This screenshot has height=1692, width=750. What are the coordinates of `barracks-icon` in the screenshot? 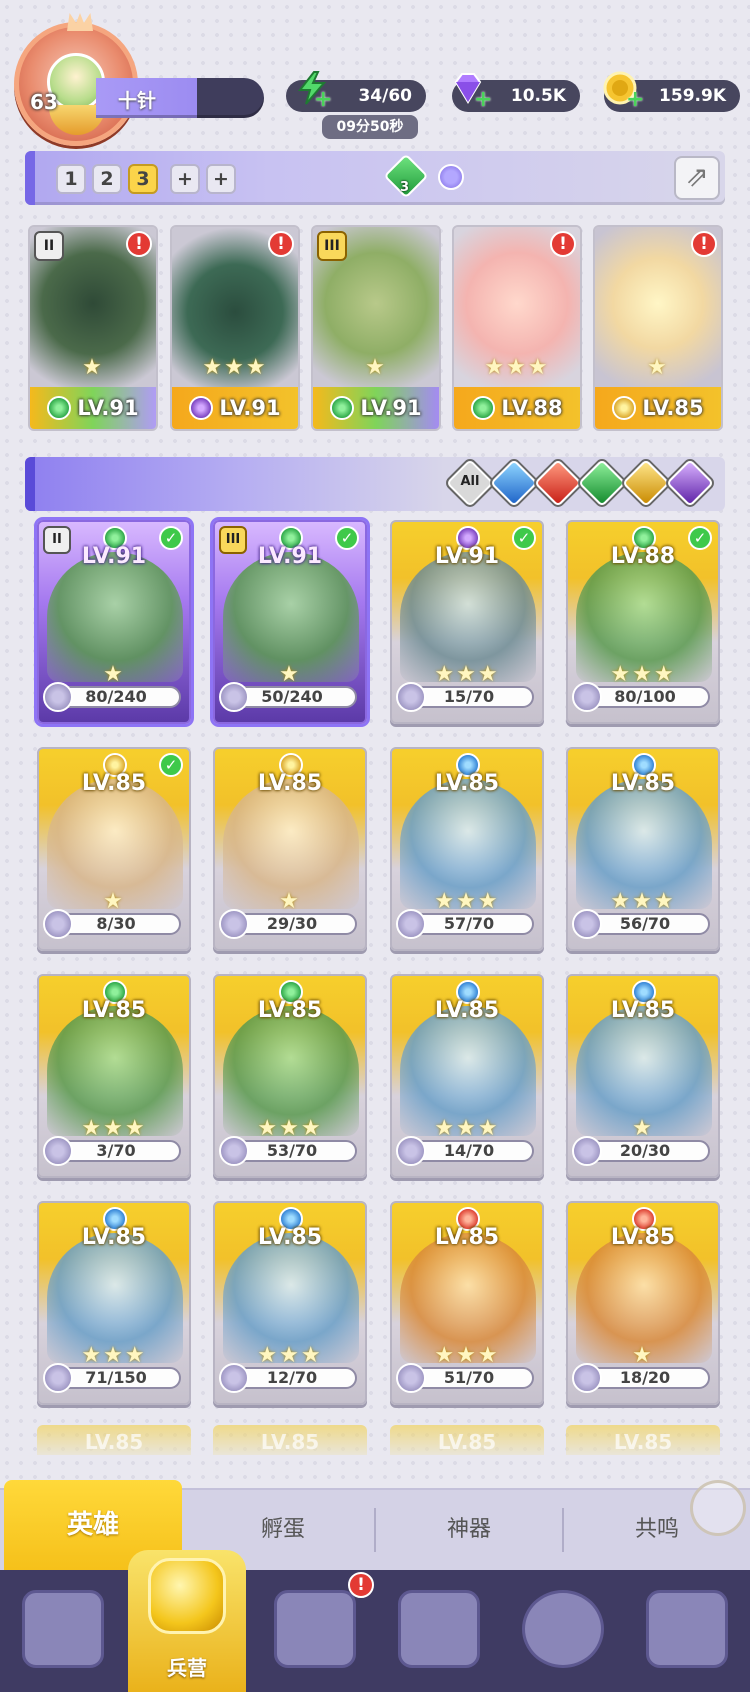 It's located at (187, 1596).